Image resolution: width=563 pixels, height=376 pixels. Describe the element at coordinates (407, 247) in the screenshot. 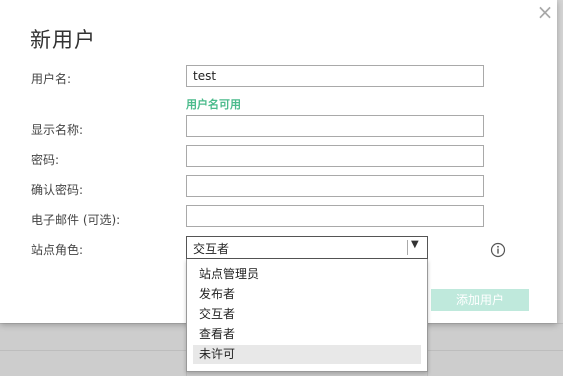

I see `select-divider` at that location.